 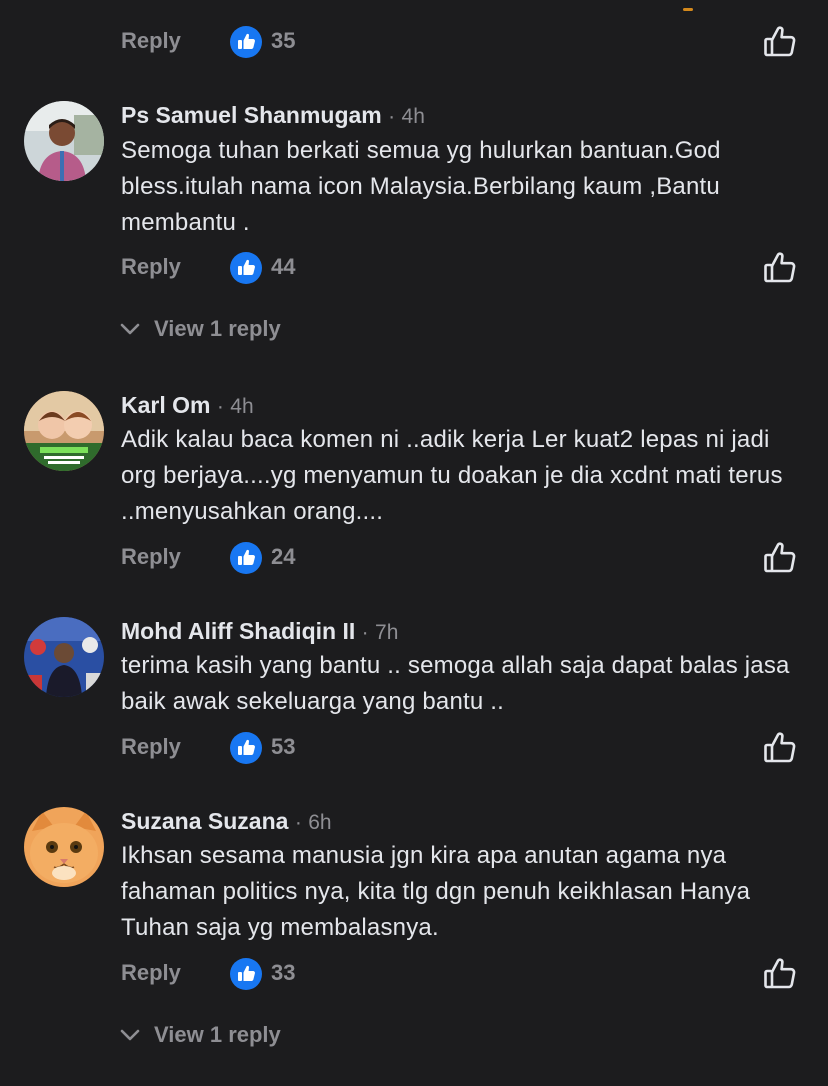 I want to click on like-count: 24, so click(x=283, y=556).